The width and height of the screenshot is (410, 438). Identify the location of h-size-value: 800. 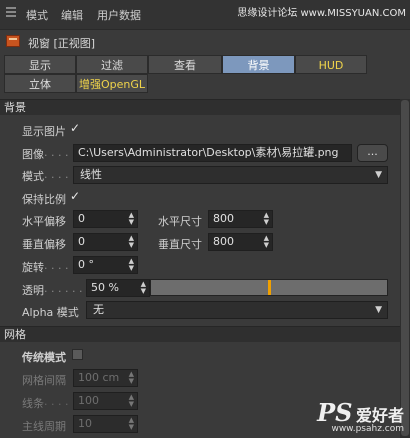
(223, 218).